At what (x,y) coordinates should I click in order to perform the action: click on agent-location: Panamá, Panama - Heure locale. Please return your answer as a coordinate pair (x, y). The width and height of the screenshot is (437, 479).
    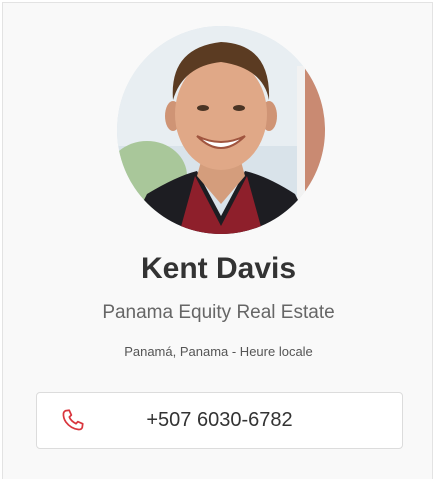
    Looking at the image, I should click on (218, 351).